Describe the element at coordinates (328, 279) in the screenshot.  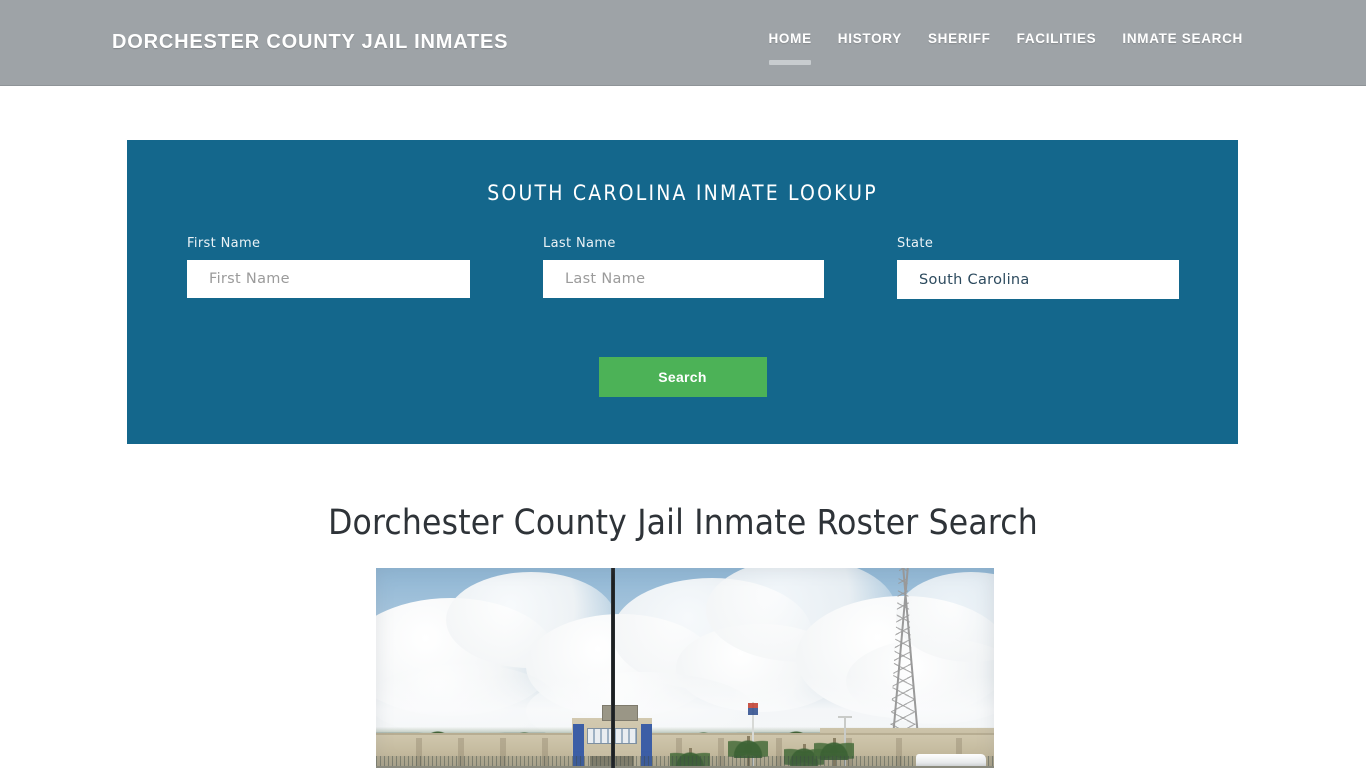
I see `first-name-input` at that location.